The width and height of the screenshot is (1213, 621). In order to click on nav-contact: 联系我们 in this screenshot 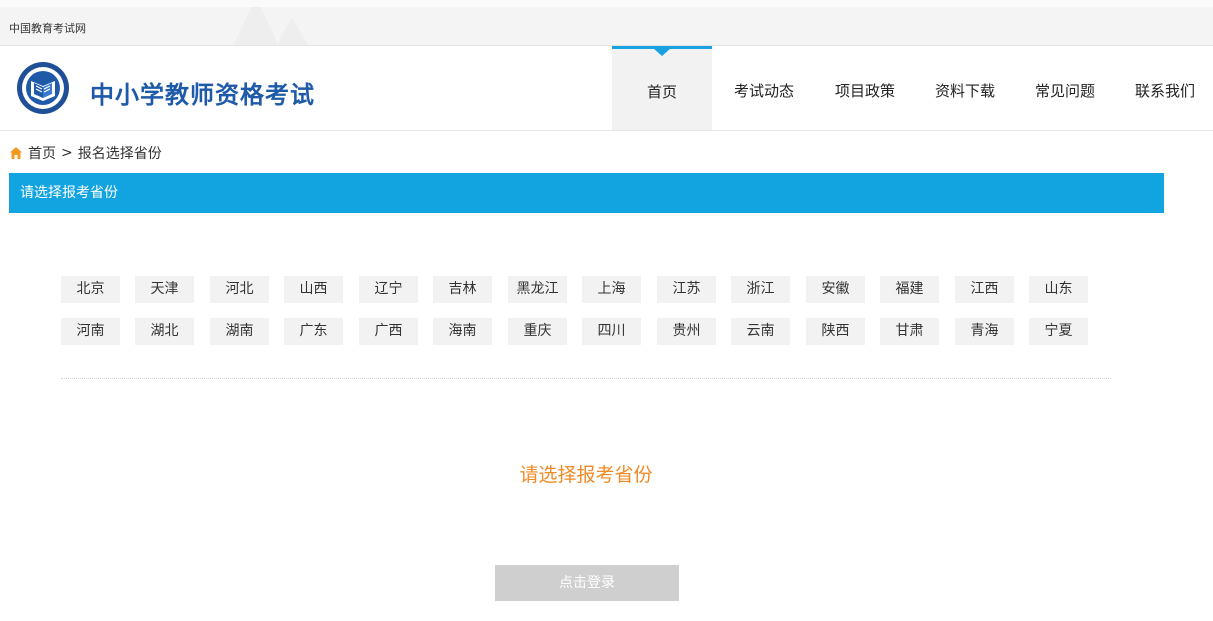, I will do `click(1165, 88)`.